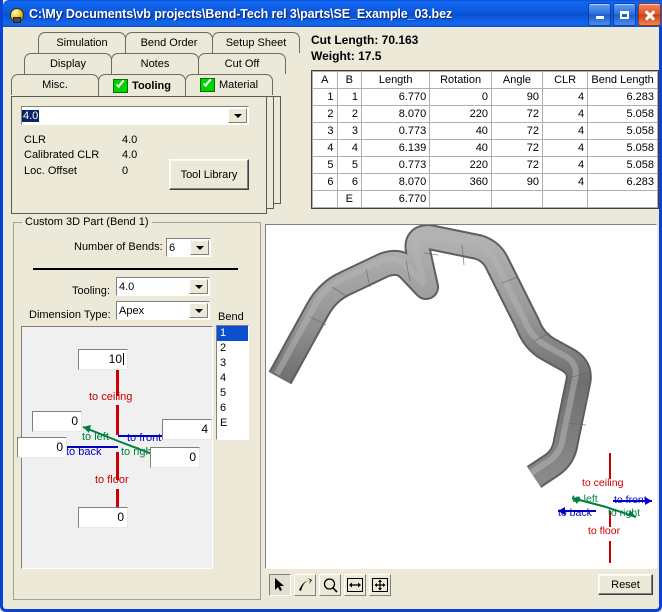 Image resolution: width=662 pixels, height=612 pixels. Describe the element at coordinates (229, 84) in the screenshot. I see `tab-material: Material` at that location.